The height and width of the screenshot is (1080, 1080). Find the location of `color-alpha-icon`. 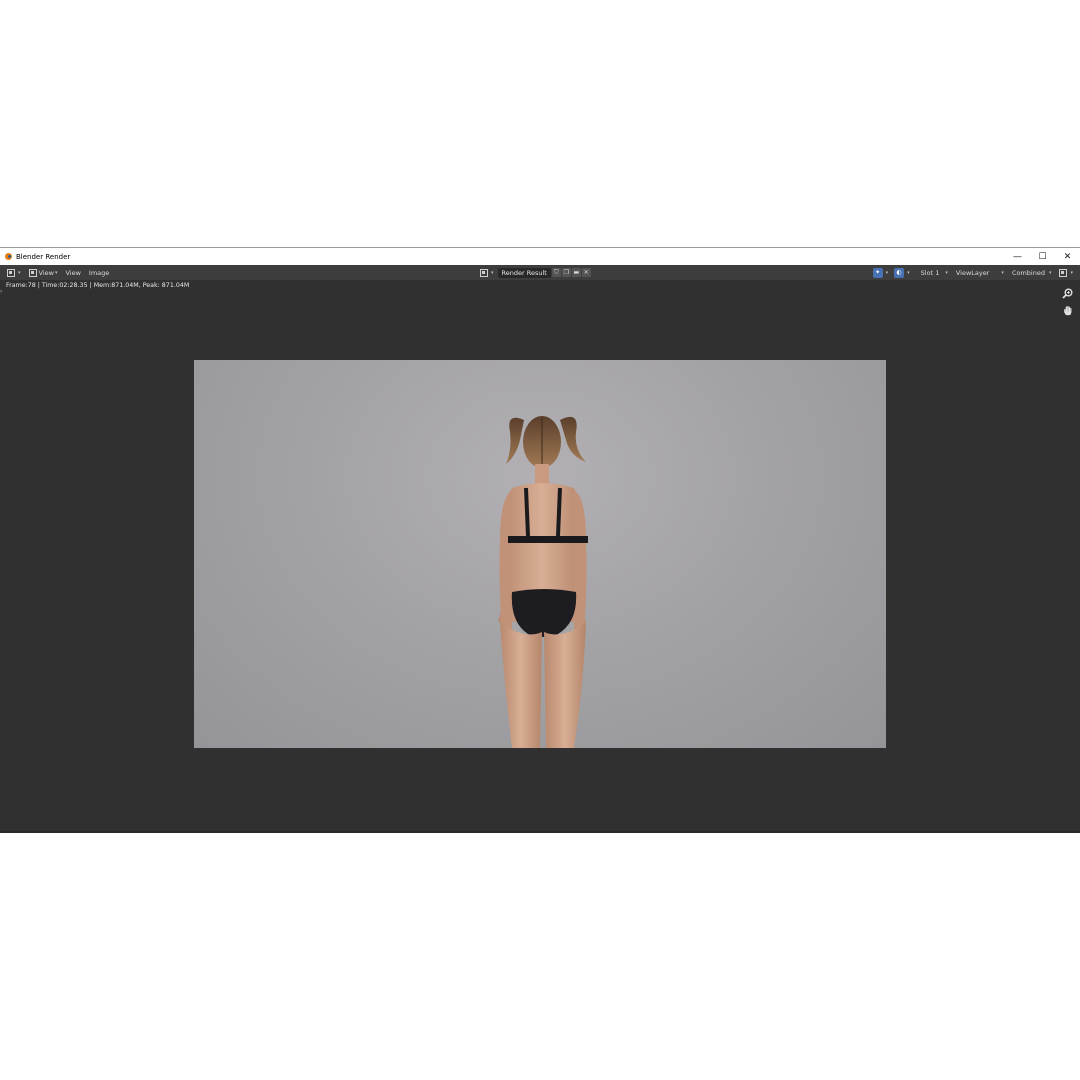

color-alpha-icon is located at coordinates (1063, 272).